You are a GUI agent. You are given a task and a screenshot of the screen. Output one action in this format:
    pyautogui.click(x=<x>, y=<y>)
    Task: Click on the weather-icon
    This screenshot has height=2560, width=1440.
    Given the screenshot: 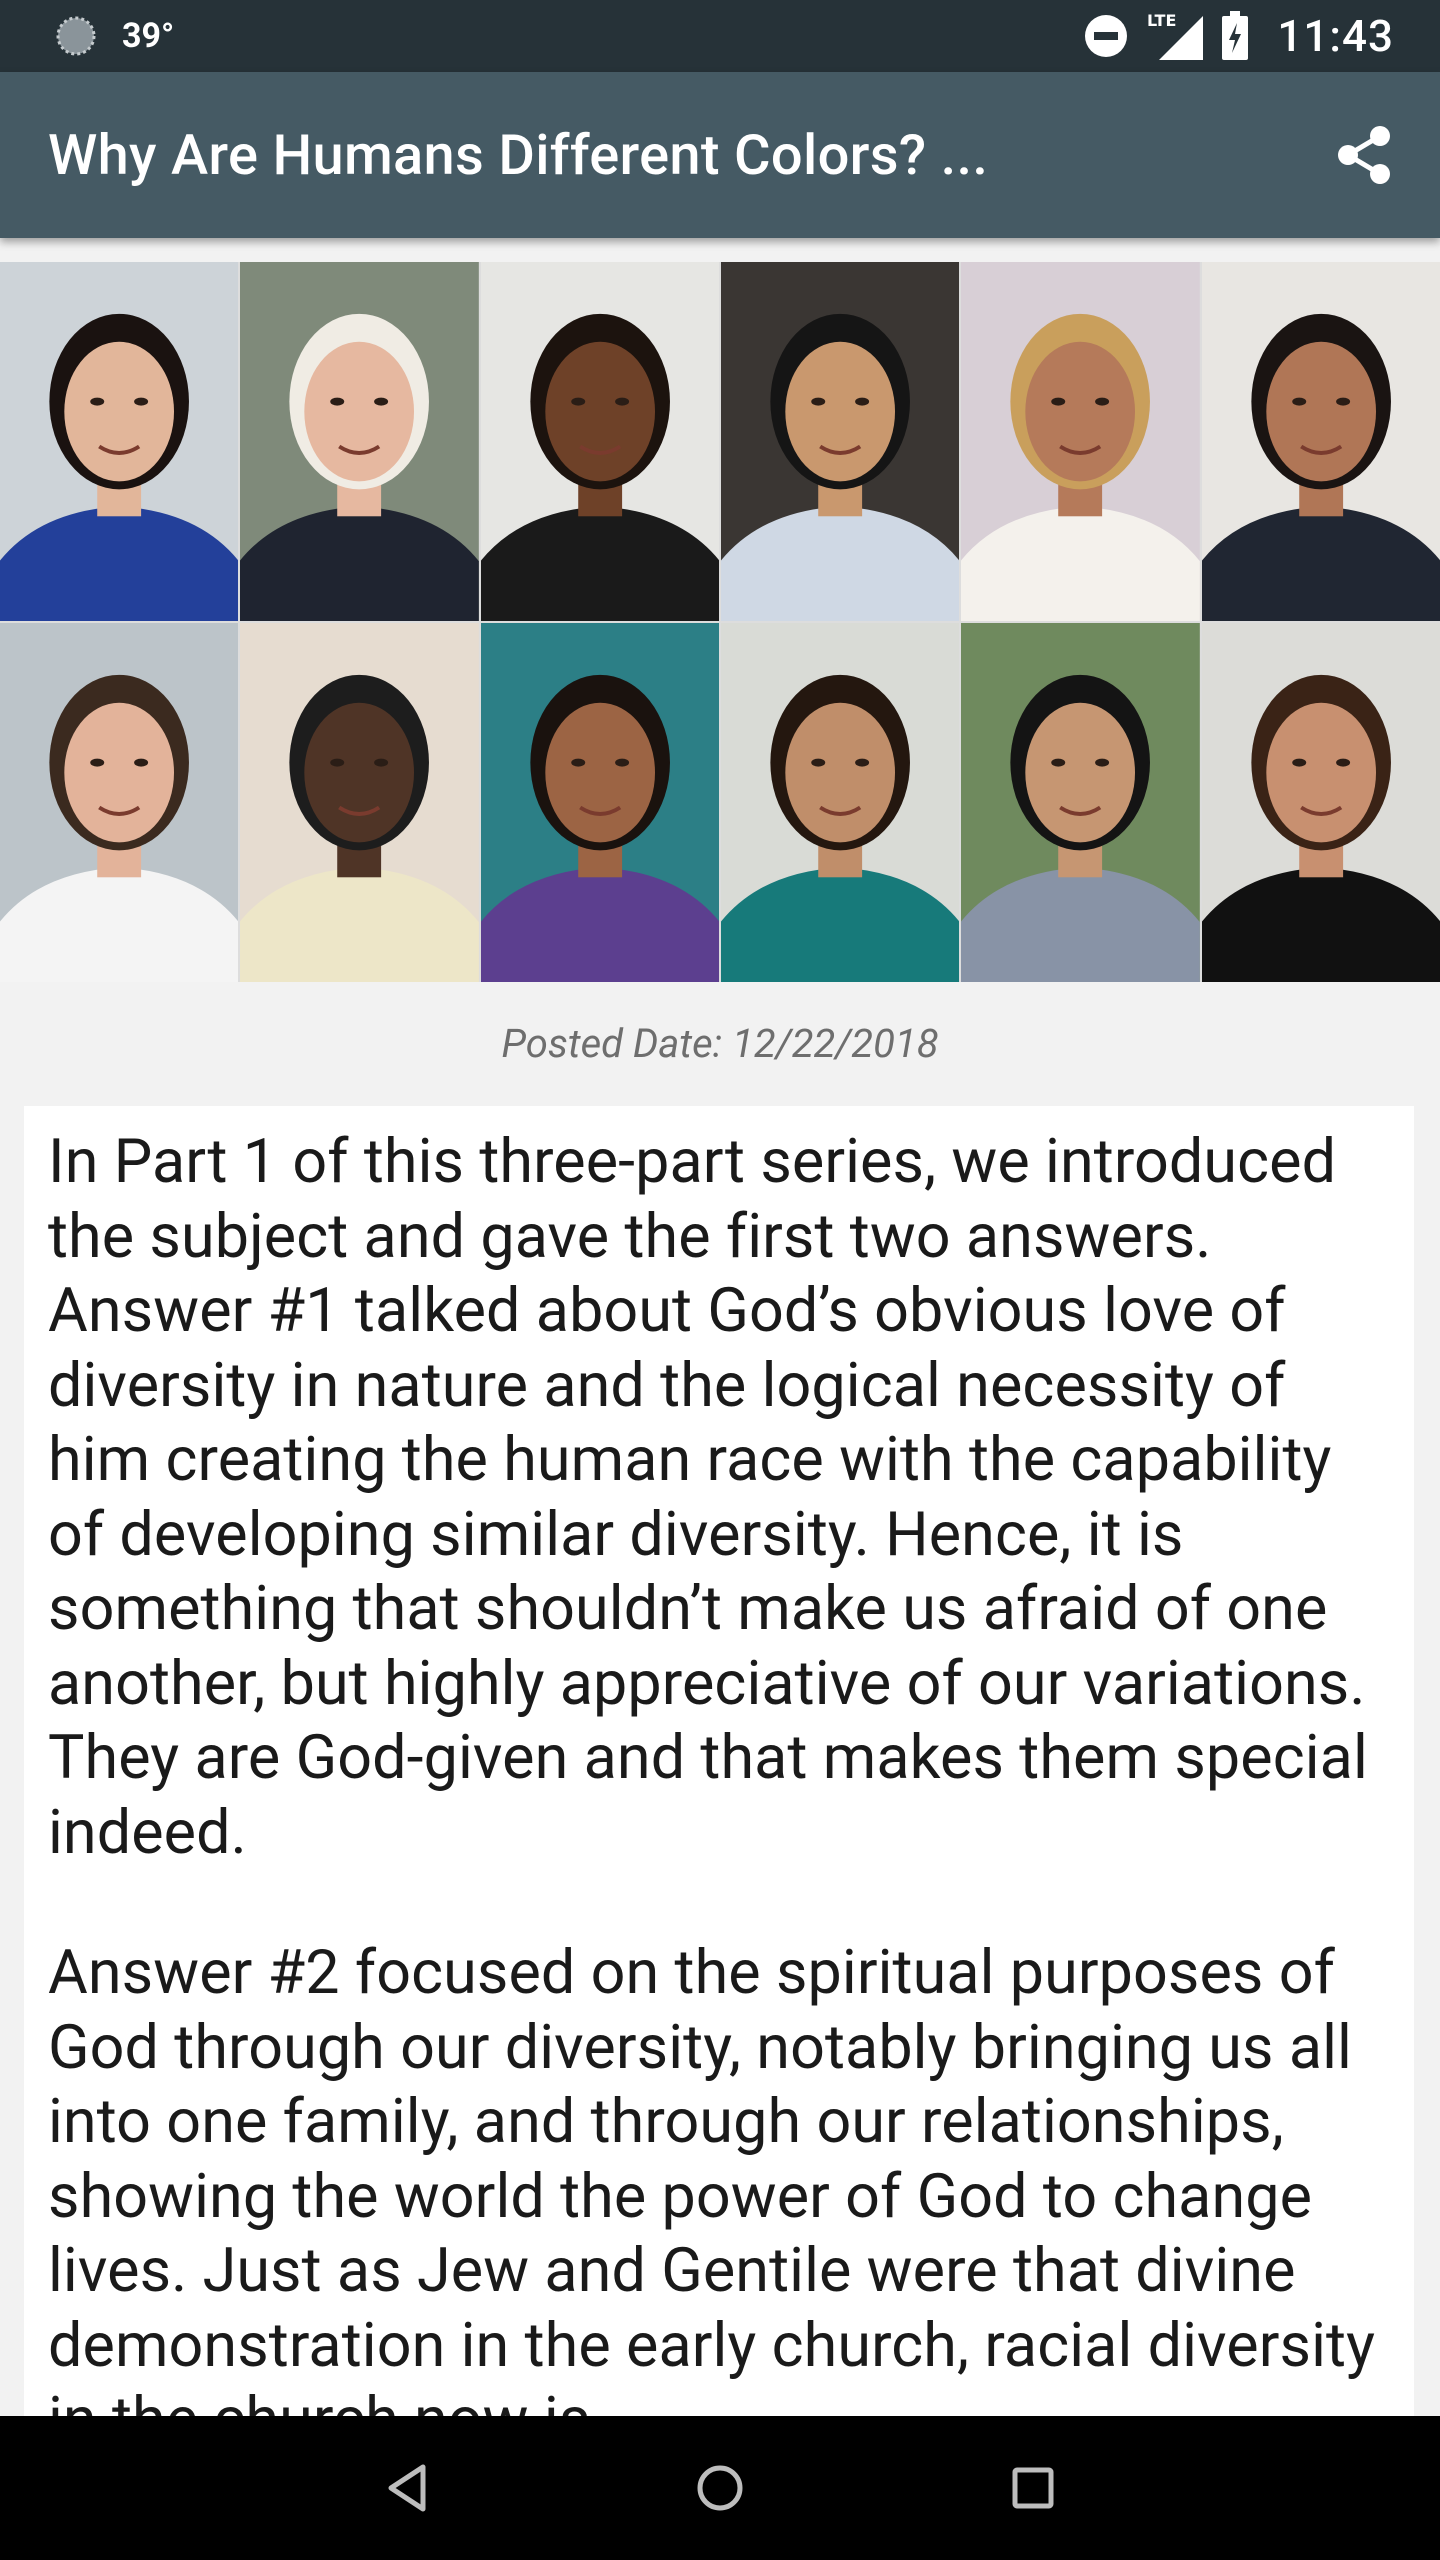 What is the action you would take?
    pyautogui.click(x=76, y=36)
    